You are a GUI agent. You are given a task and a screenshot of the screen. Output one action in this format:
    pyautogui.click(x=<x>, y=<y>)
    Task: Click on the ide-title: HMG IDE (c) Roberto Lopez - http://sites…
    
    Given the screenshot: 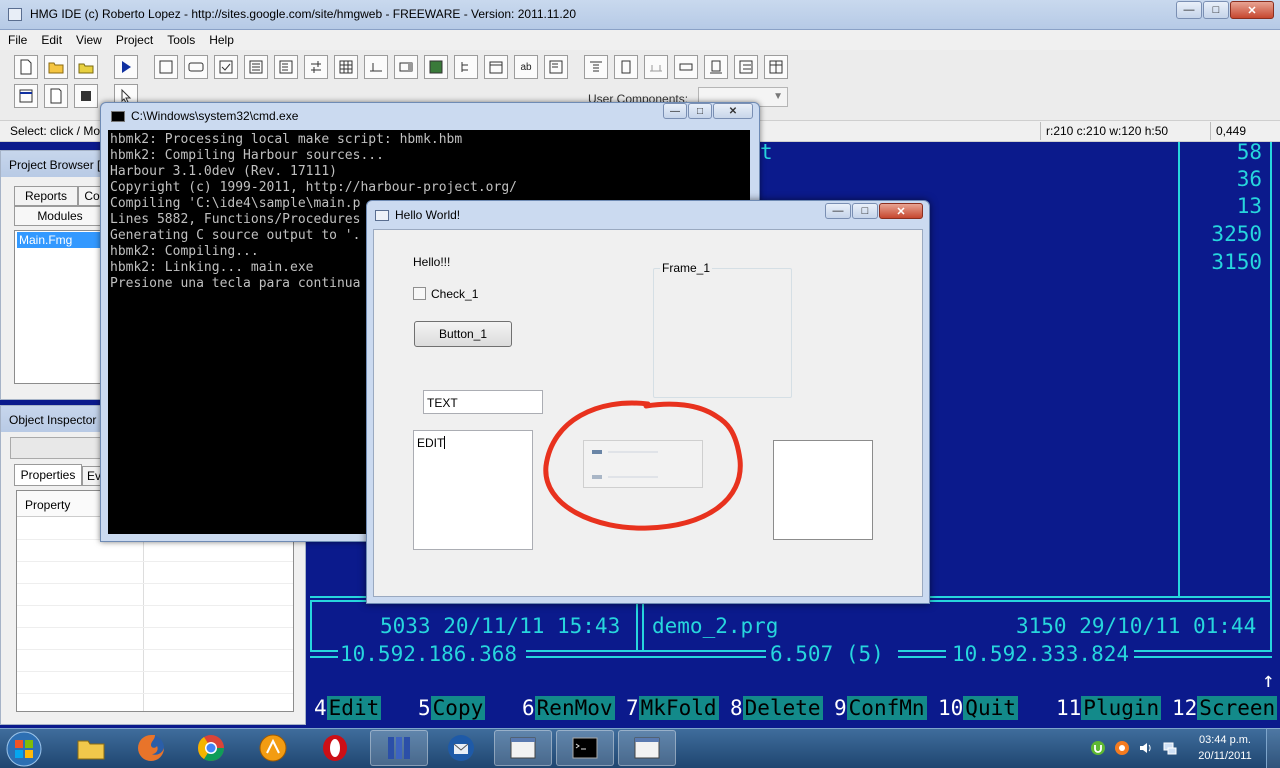 What is the action you would take?
    pyautogui.click(x=303, y=14)
    